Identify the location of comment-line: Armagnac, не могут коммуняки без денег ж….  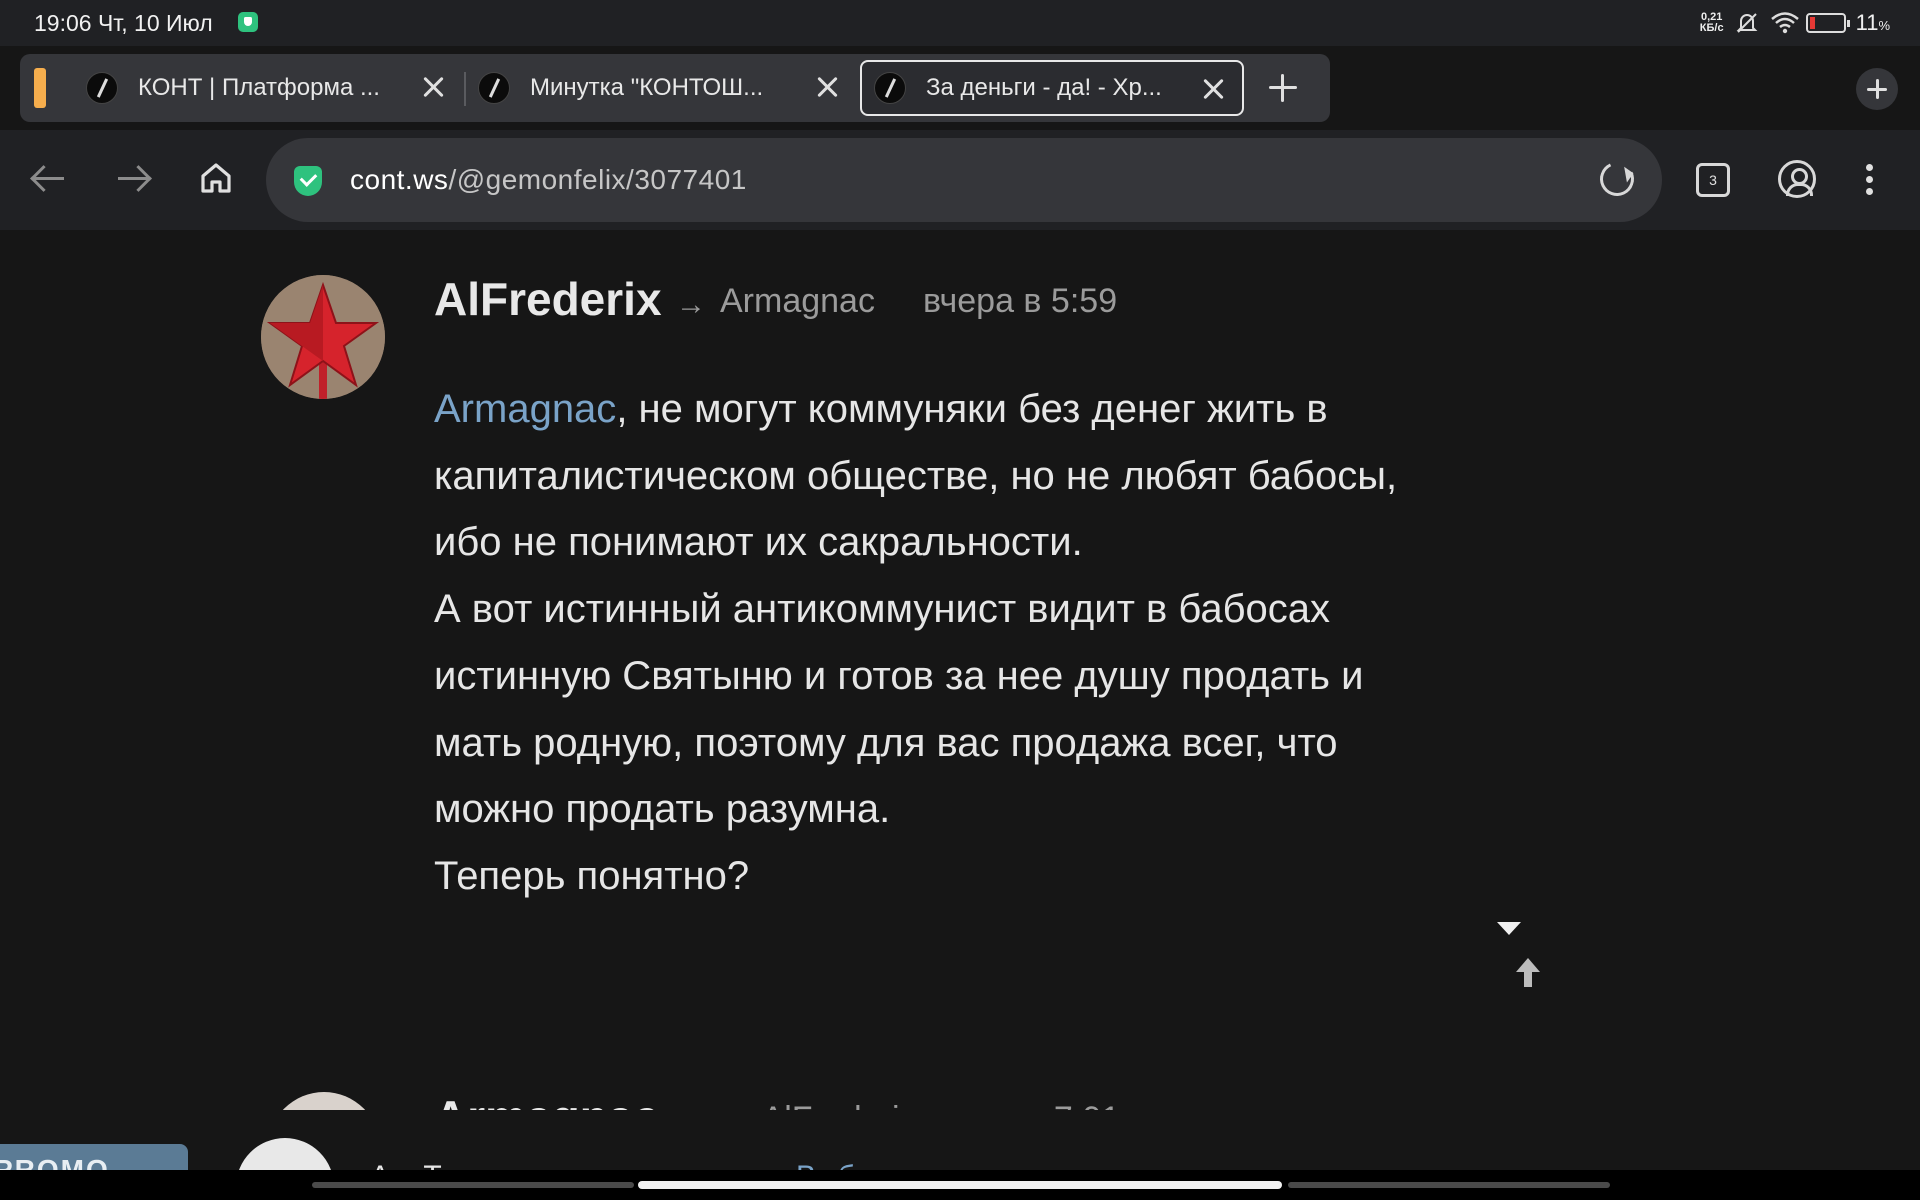
(984, 409).